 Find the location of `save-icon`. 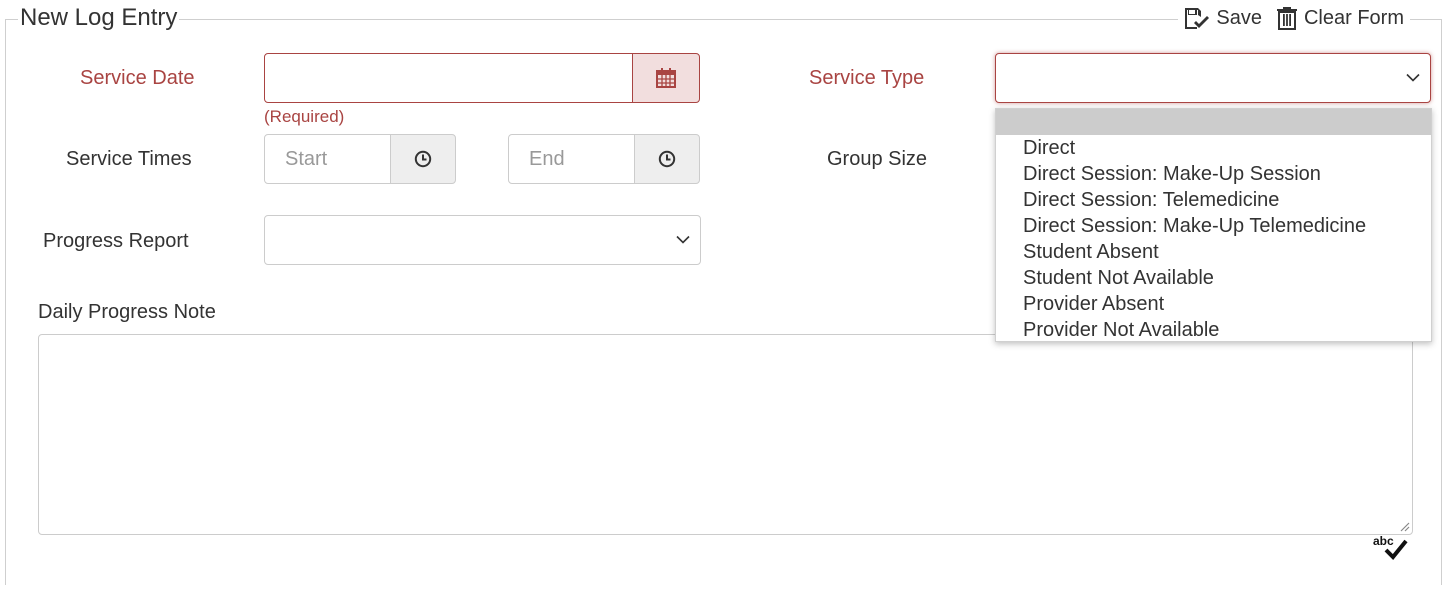

save-icon is located at coordinates (1197, 18).